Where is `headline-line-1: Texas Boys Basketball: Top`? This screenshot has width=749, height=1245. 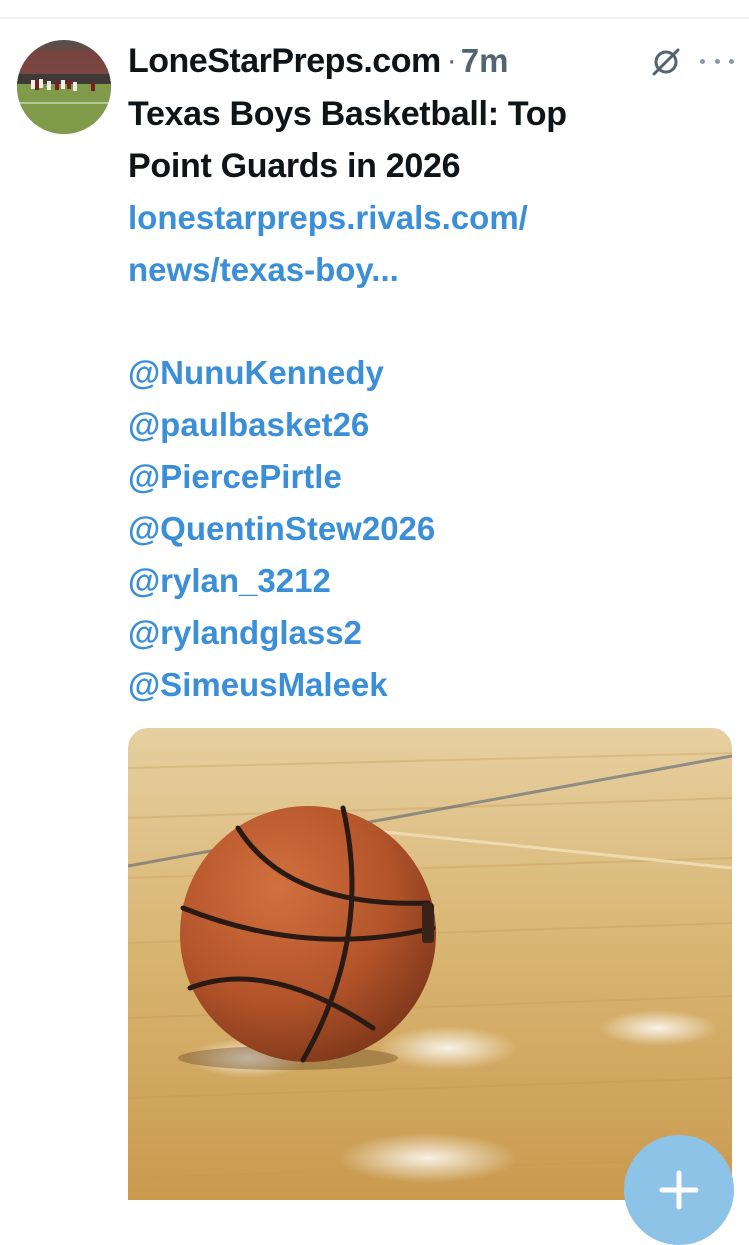 headline-line-1: Texas Boys Basketball: Top is located at coordinates (347, 114).